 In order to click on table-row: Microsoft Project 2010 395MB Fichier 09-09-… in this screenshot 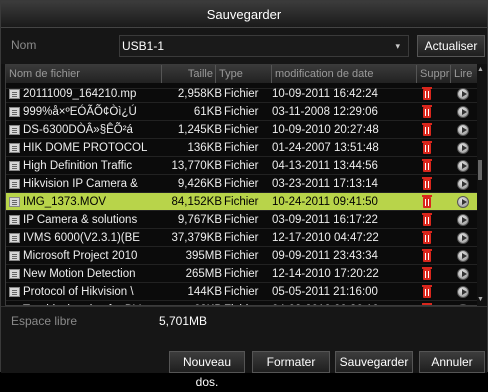, I will do `click(242, 256)`.